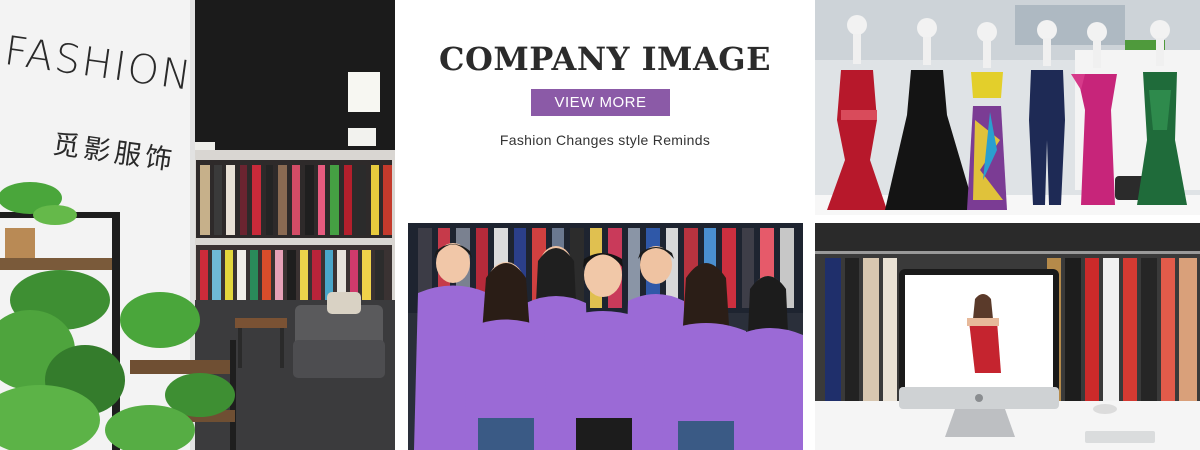 This screenshot has height=450, width=1200. What do you see at coordinates (605, 140) in the screenshot?
I see `slogan-text: Fashion Changes style Reminds` at bounding box center [605, 140].